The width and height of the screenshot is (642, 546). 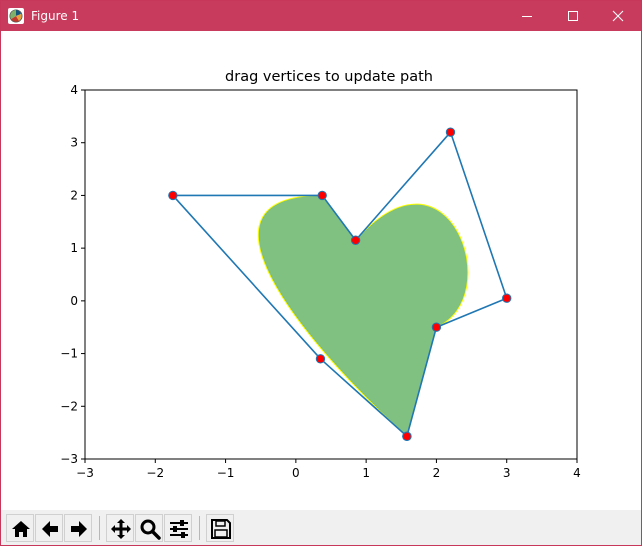 I want to click on matplotlib-figure-icon, so click(x=16, y=16).